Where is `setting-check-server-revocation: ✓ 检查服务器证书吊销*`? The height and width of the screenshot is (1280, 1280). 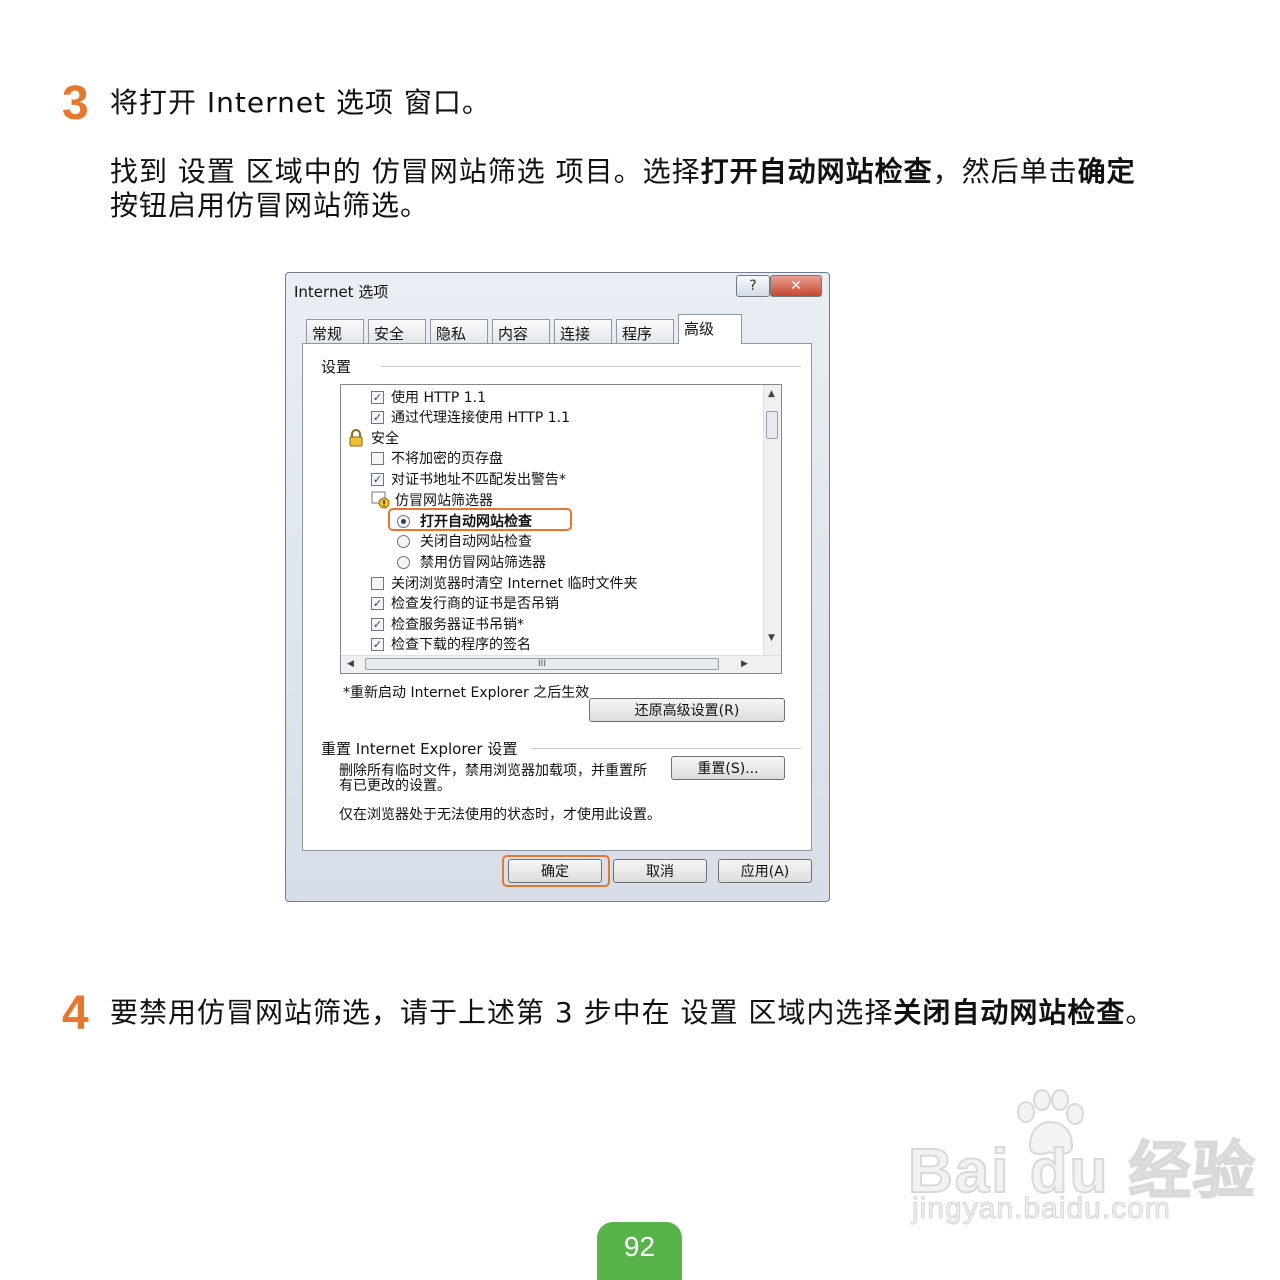 setting-check-server-revocation: ✓ 检查服务器证书吊销* is located at coordinates (447, 624).